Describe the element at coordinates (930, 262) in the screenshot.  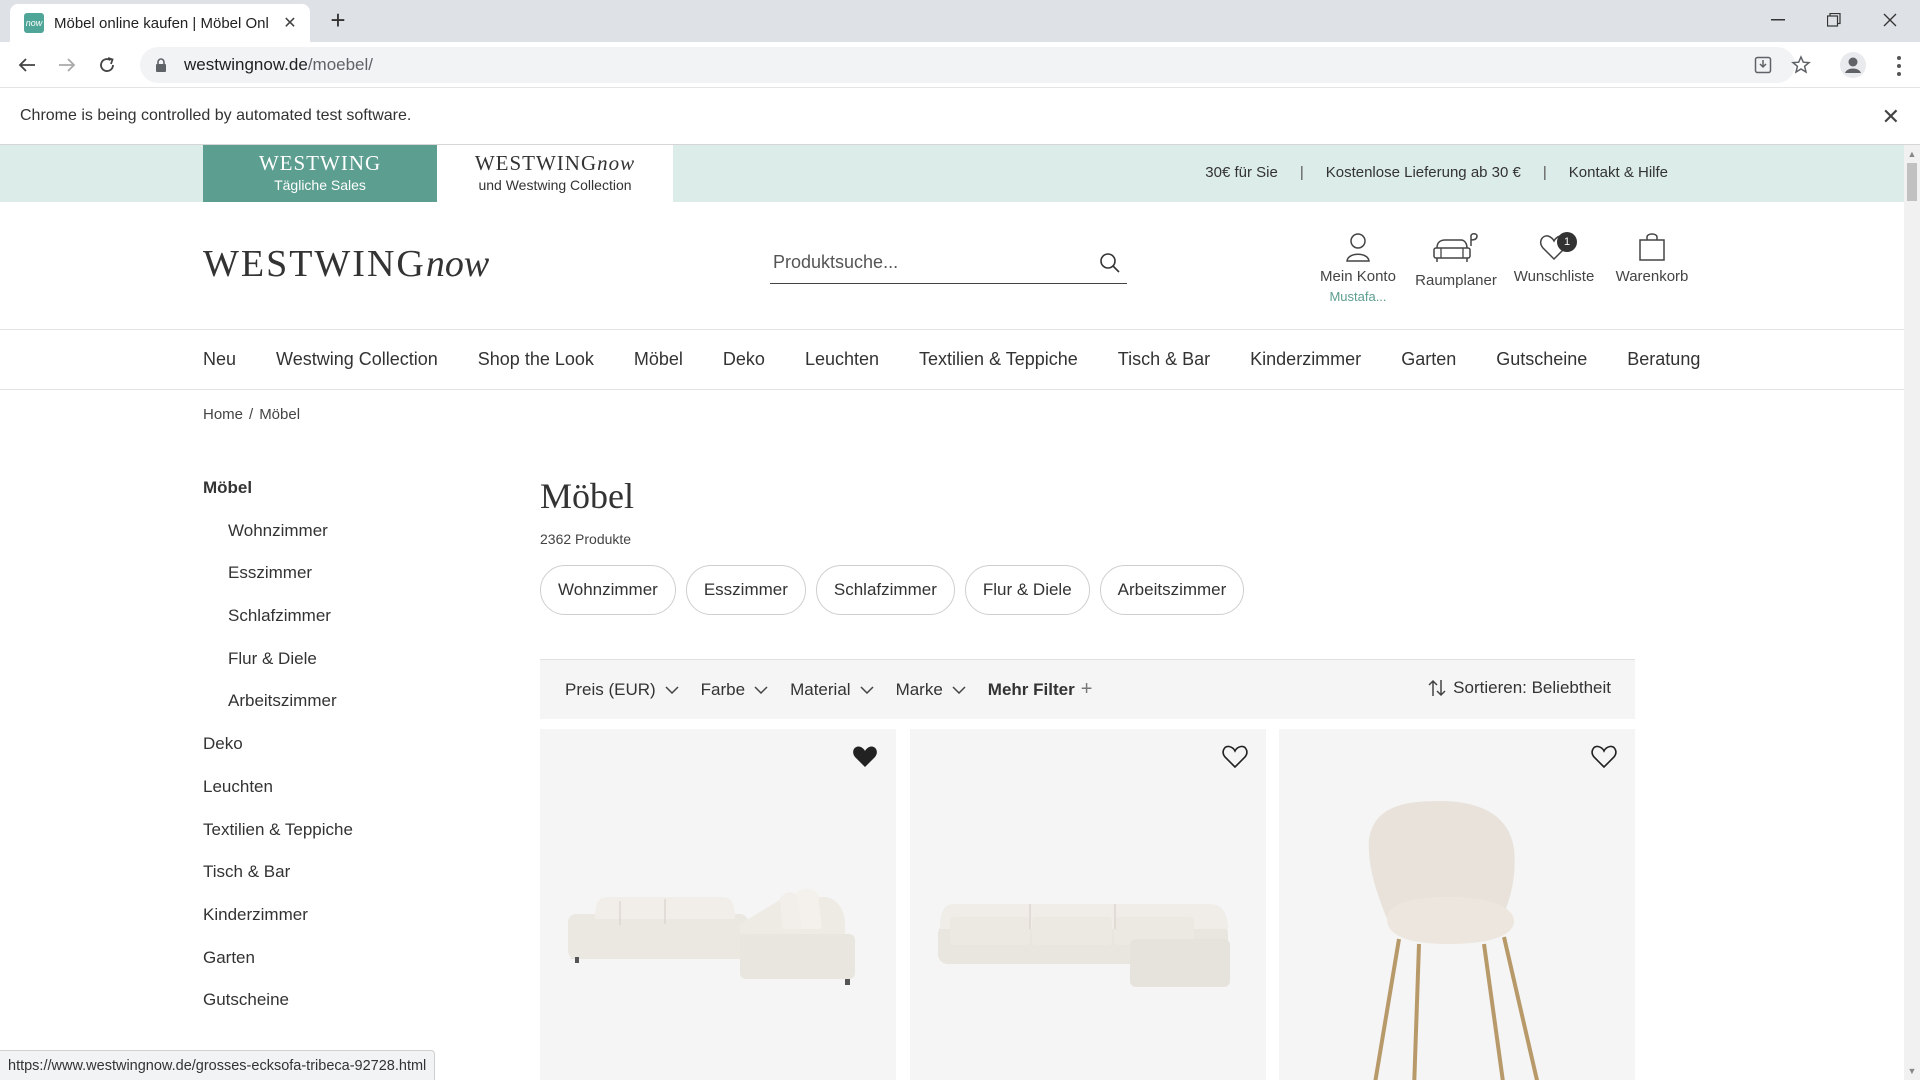
I see `search-input` at that location.